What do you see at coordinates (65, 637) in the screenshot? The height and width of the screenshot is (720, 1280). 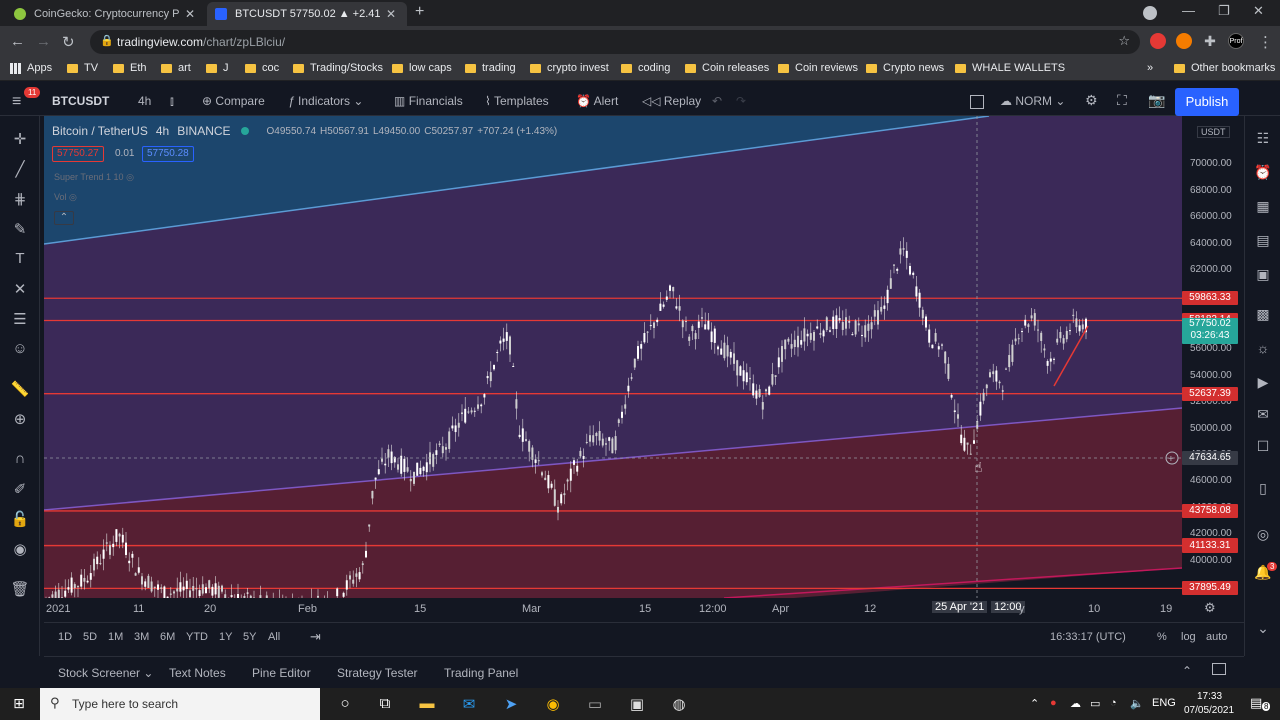 I see `range-1d: 1D` at bounding box center [65, 637].